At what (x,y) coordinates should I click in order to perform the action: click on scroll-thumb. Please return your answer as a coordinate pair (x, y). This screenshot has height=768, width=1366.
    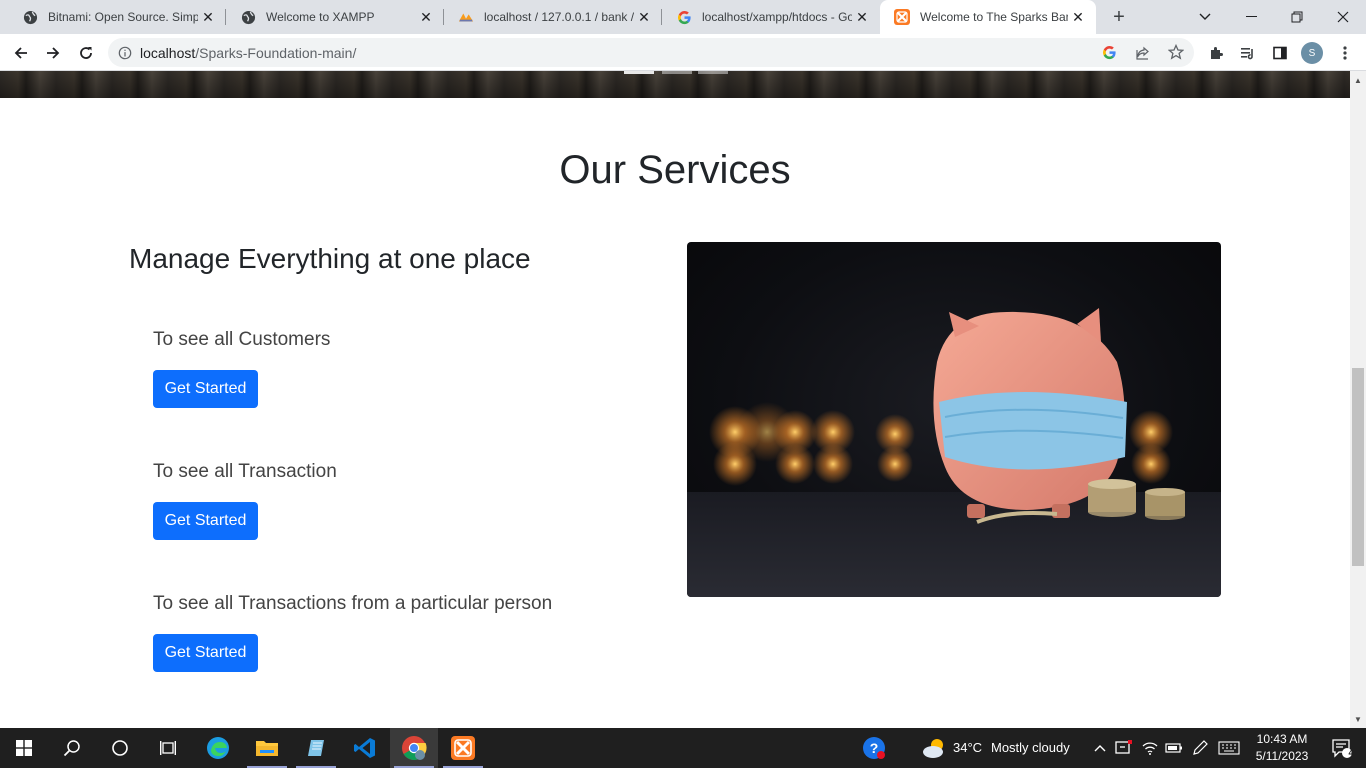
    Looking at the image, I should click on (1358, 467).